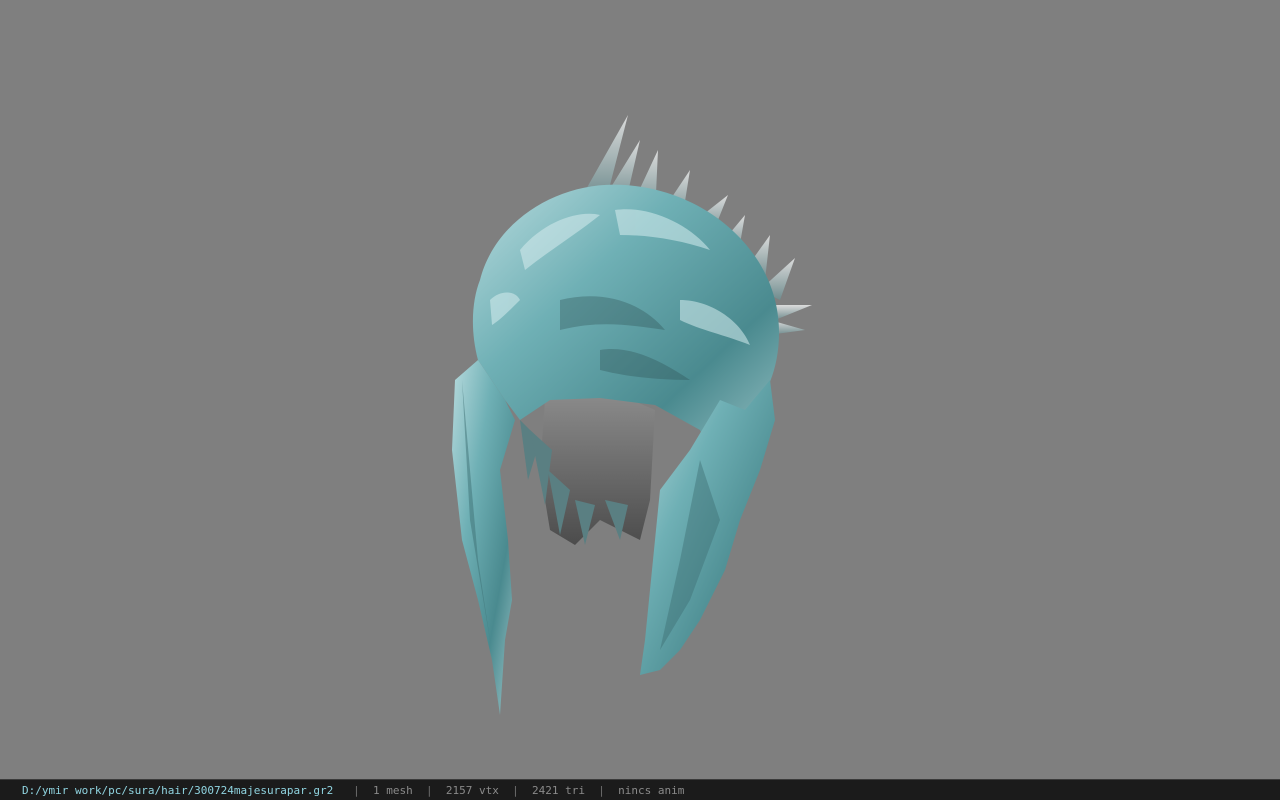 Image resolution: width=1280 pixels, height=800 pixels. I want to click on hair-strand-left, so click(483, 537).